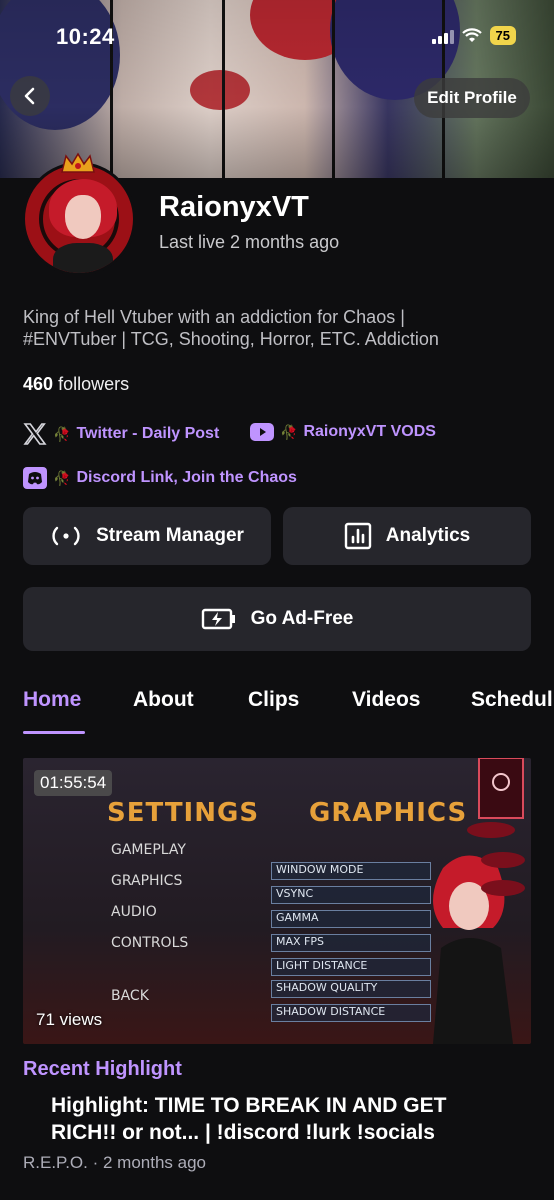 The width and height of the screenshot is (554, 1200). I want to click on profile-tabs: Home About Clips Videos Schedul, so click(277, 713).